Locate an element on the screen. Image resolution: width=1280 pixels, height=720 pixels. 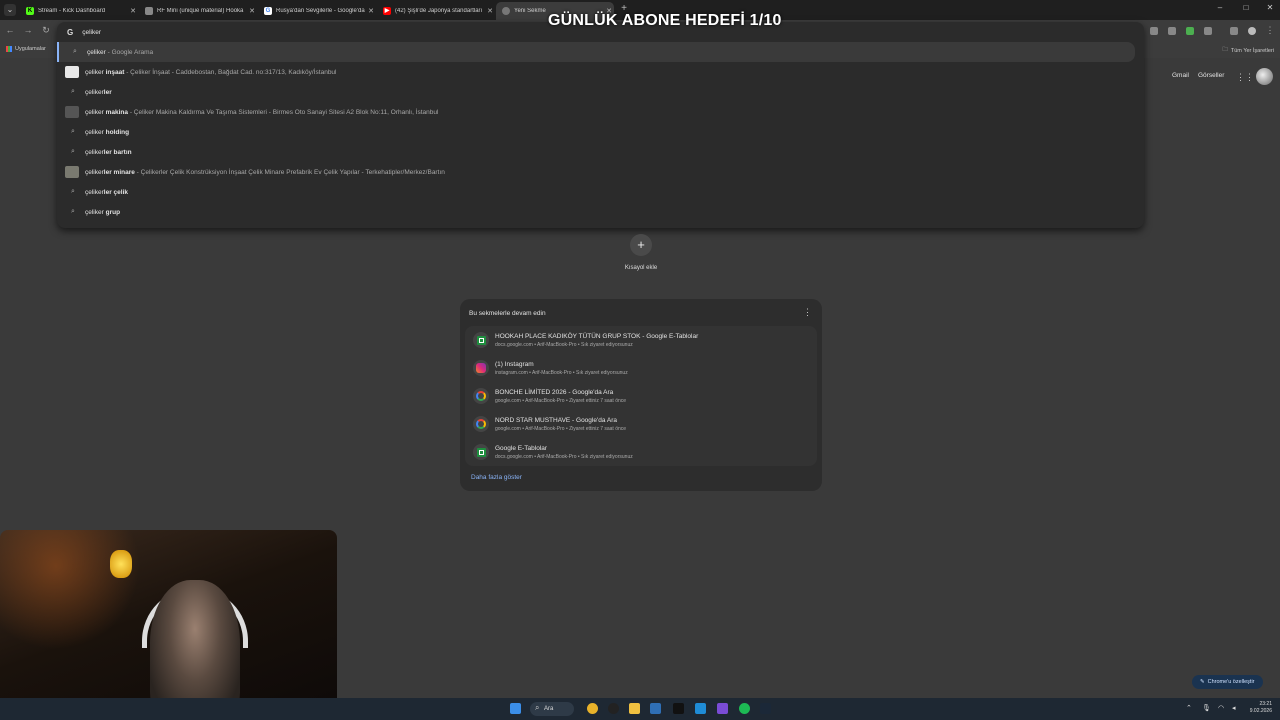
suggestion-item: ⌕ çelikerler bartın is located at coordinates (600, 152).